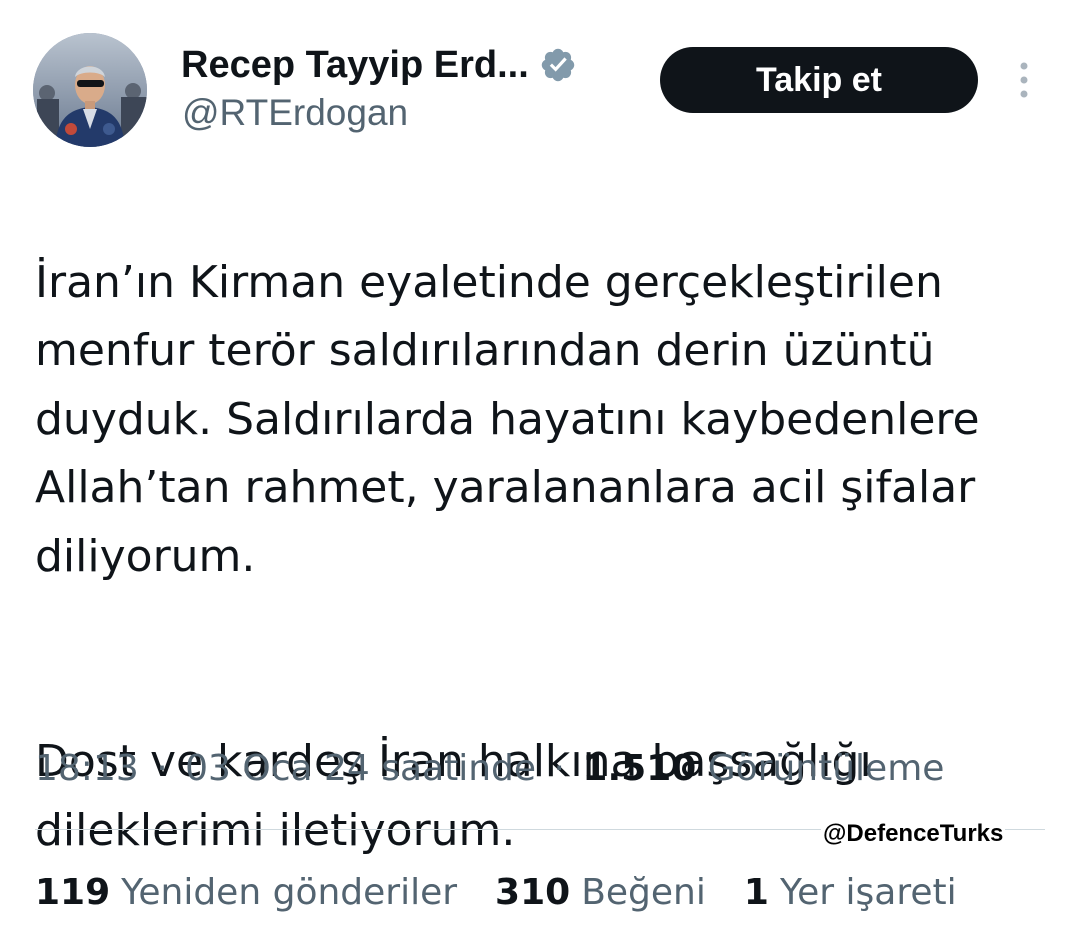 This screenshot has height=943, width=1080. Describe the element at coordinates (913, 834) in the screenshot. I see `watermark: @DefenceTurks` at that location.